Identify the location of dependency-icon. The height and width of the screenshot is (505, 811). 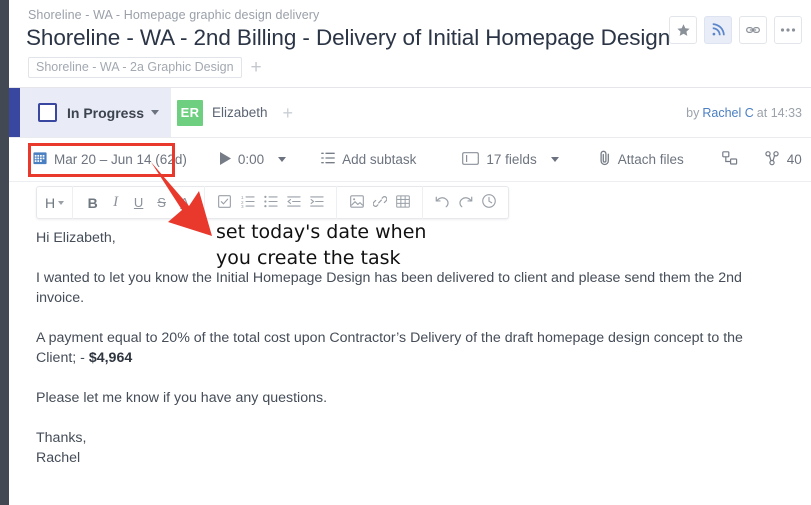
(729, 159).